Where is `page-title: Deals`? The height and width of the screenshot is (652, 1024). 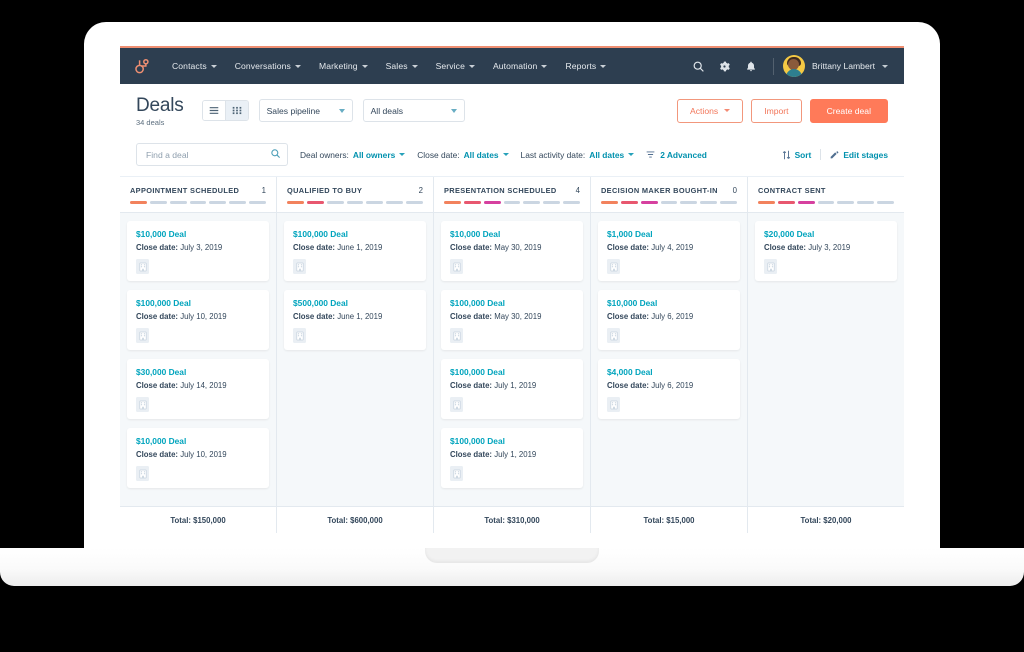
page-title: Deals is located at coordinates (160, 105).